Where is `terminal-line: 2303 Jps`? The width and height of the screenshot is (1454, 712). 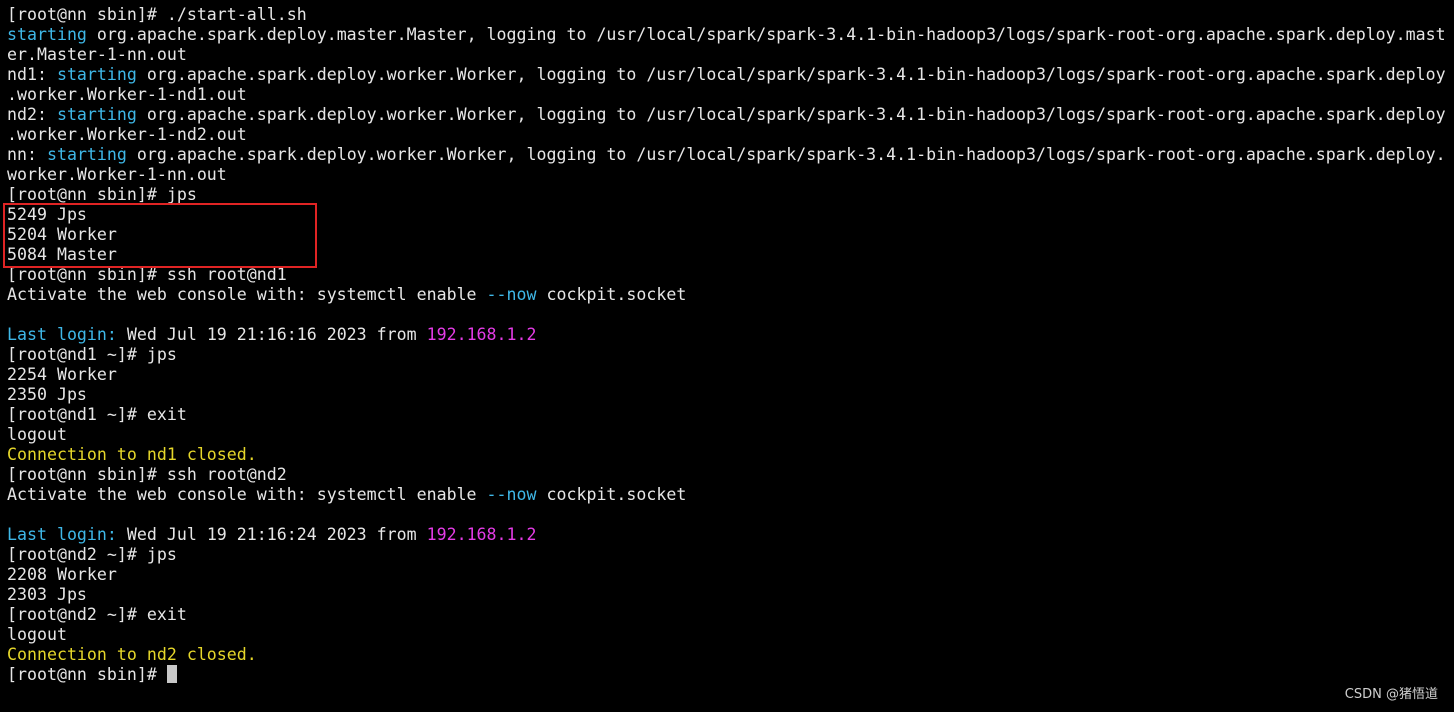
terminal-line: 2303 Jps is located at coordinates (729, 595).